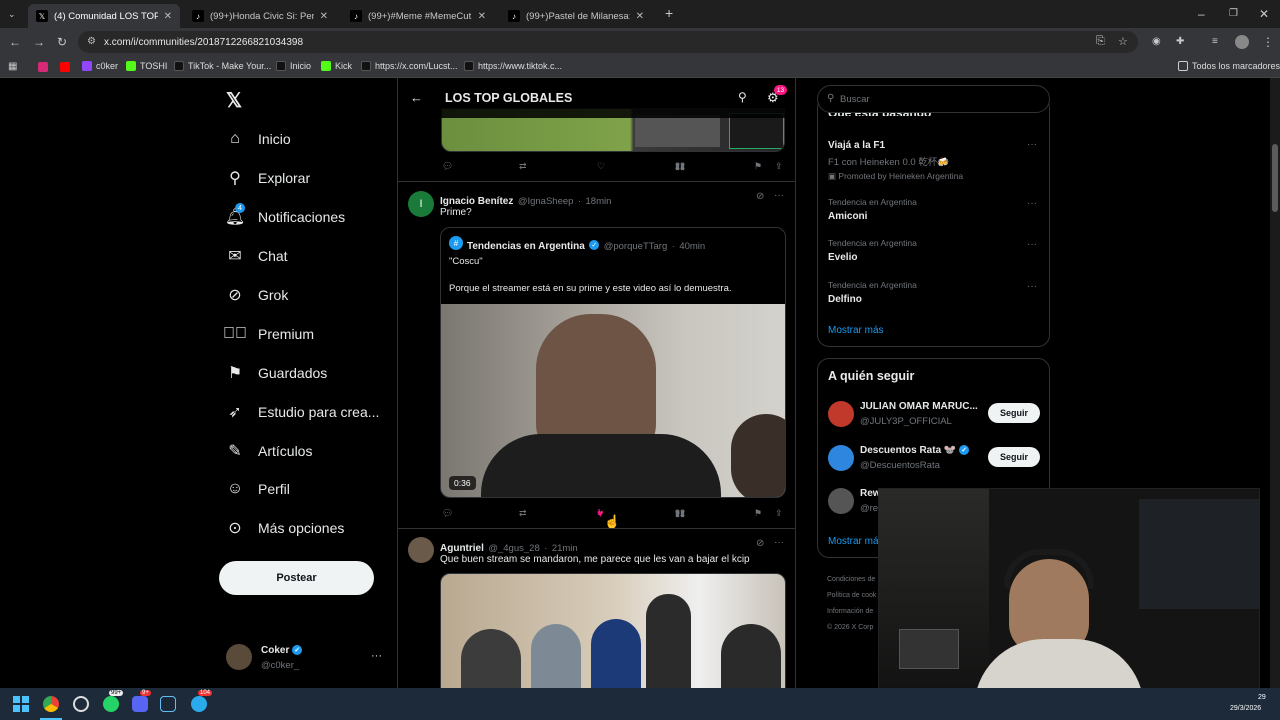 This screenshot has height=720, width=1280. I want to click on nav-item-grok: ⊘ Grok, so click(257, 295).